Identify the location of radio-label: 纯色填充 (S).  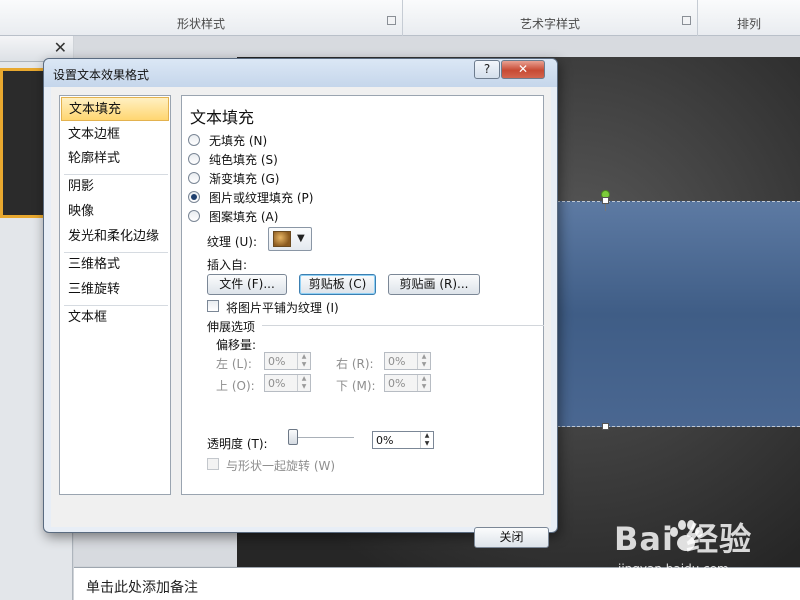
(243, 159).